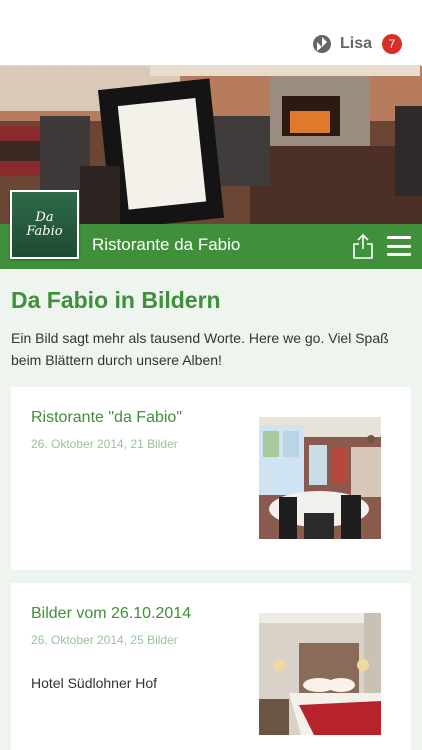 Image resolution: width=422 pixels, height=750 pixels. Describe the element at coordinates (111, 614) in the screenshot. I see `album-title: Bilder vom 26.10.2014` at that location.